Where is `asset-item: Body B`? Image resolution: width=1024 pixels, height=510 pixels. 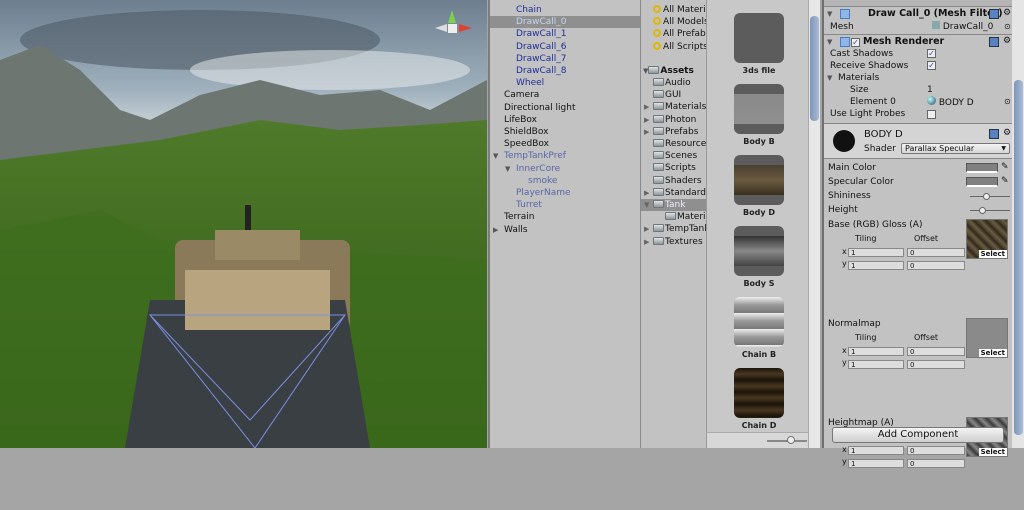
asset-item: Body B is located at coordinates (759, 115).